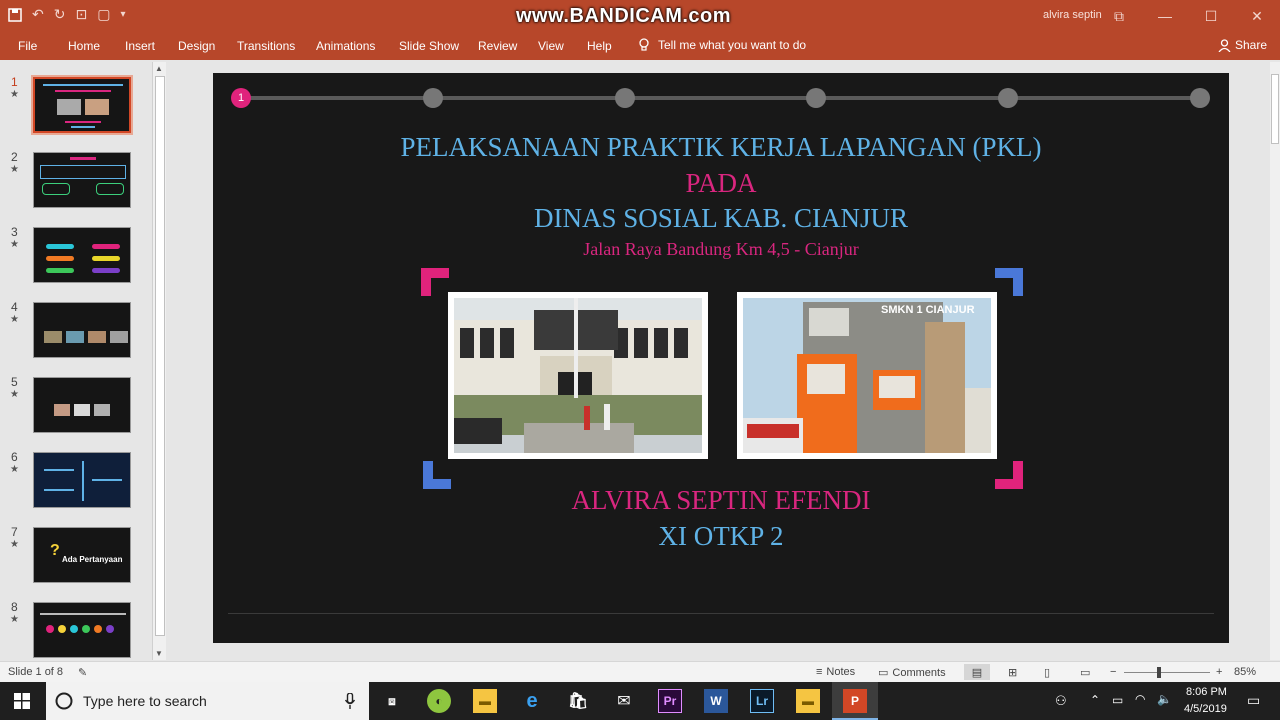  Describe the element at coordinates (624, 16) in the screenshot. I see `bandicam-watermark: www.BANDICAM.com` at that location.